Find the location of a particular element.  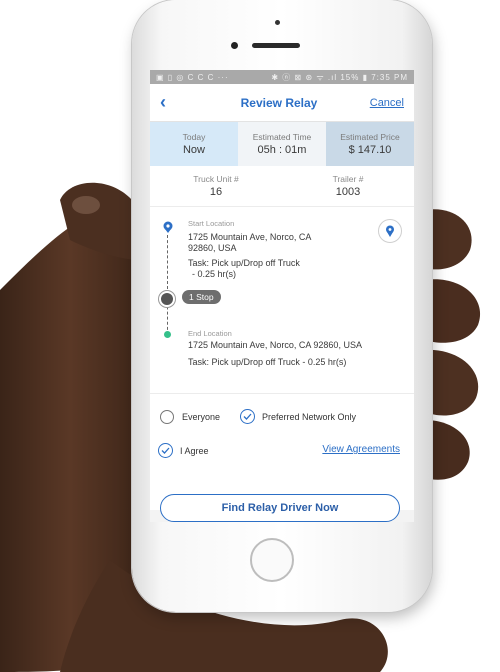

start-task-line1: Task: Pick up/Drop off Truck is located at coordinates (244, 263).